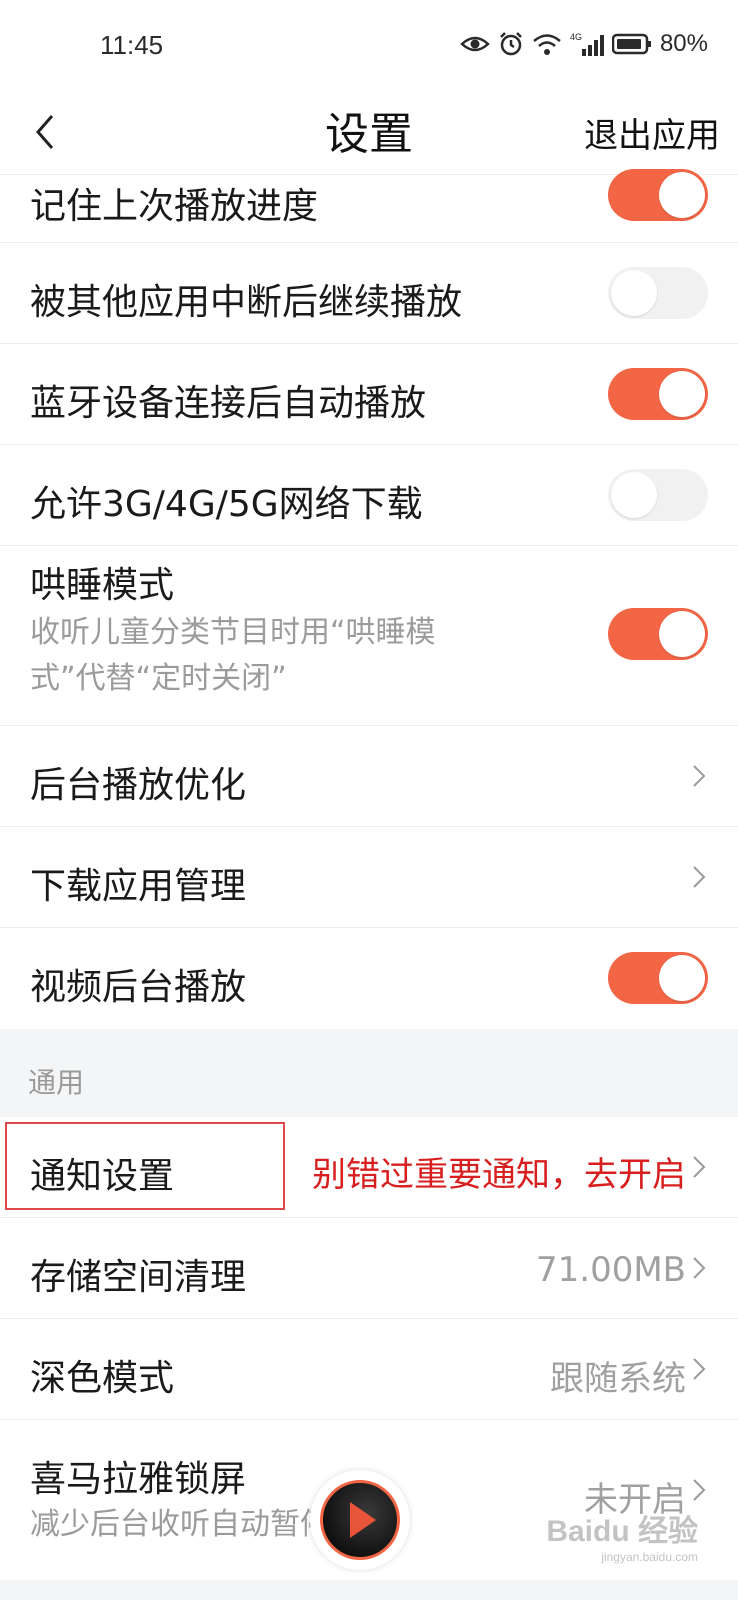 This screenshot has height=1600, width=738. Describe the element at coordinates (369, 776) in the screenshot. I see `setting-row-background-optimization: 后台播放优化` at that location.